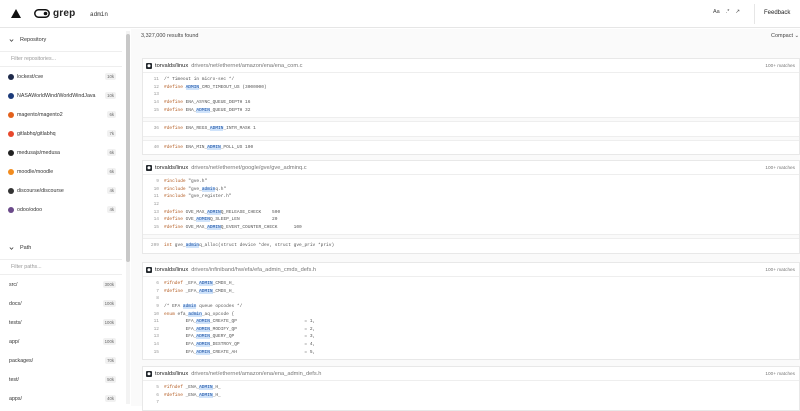  What do you see at coordinates (38, 152) in the screenshot?
I see `repo-name: medusajs/medusa` at bounding box center [38, 152].